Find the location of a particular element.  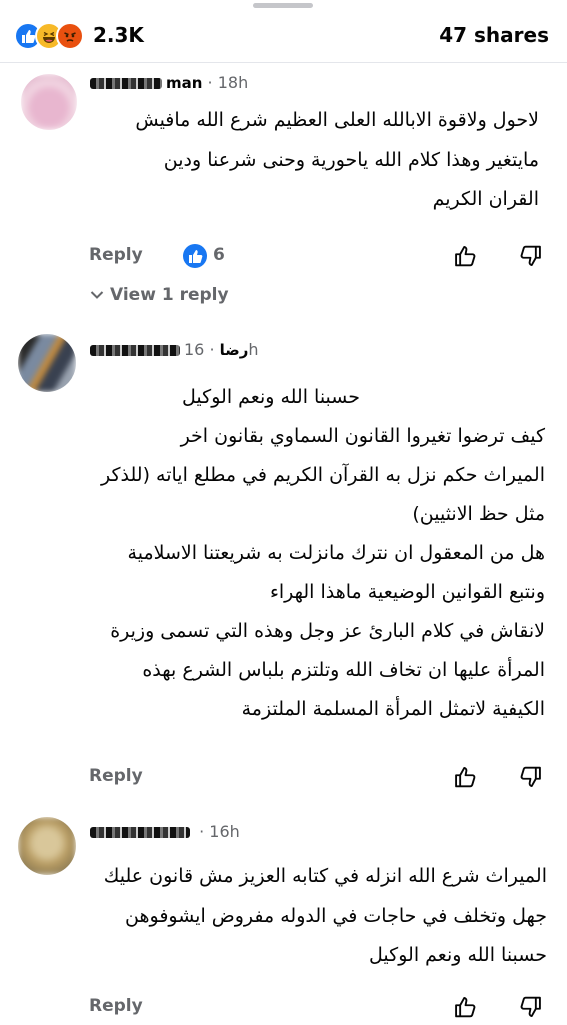

view-replies-label: View 1 reply is located at coordinates (169, 295).